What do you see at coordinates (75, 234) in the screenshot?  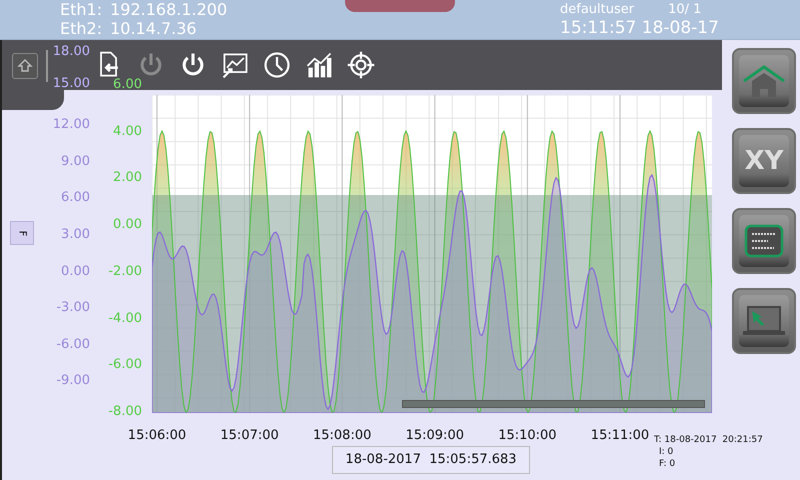 I see `axis-label: 3.00` at bounding box center [75, 234].